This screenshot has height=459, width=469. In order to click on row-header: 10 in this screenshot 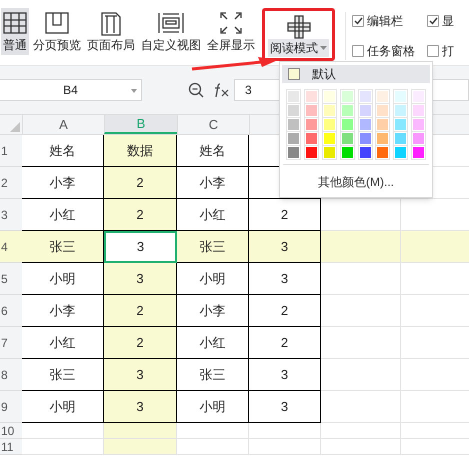, I will do `click(11, 431)`.